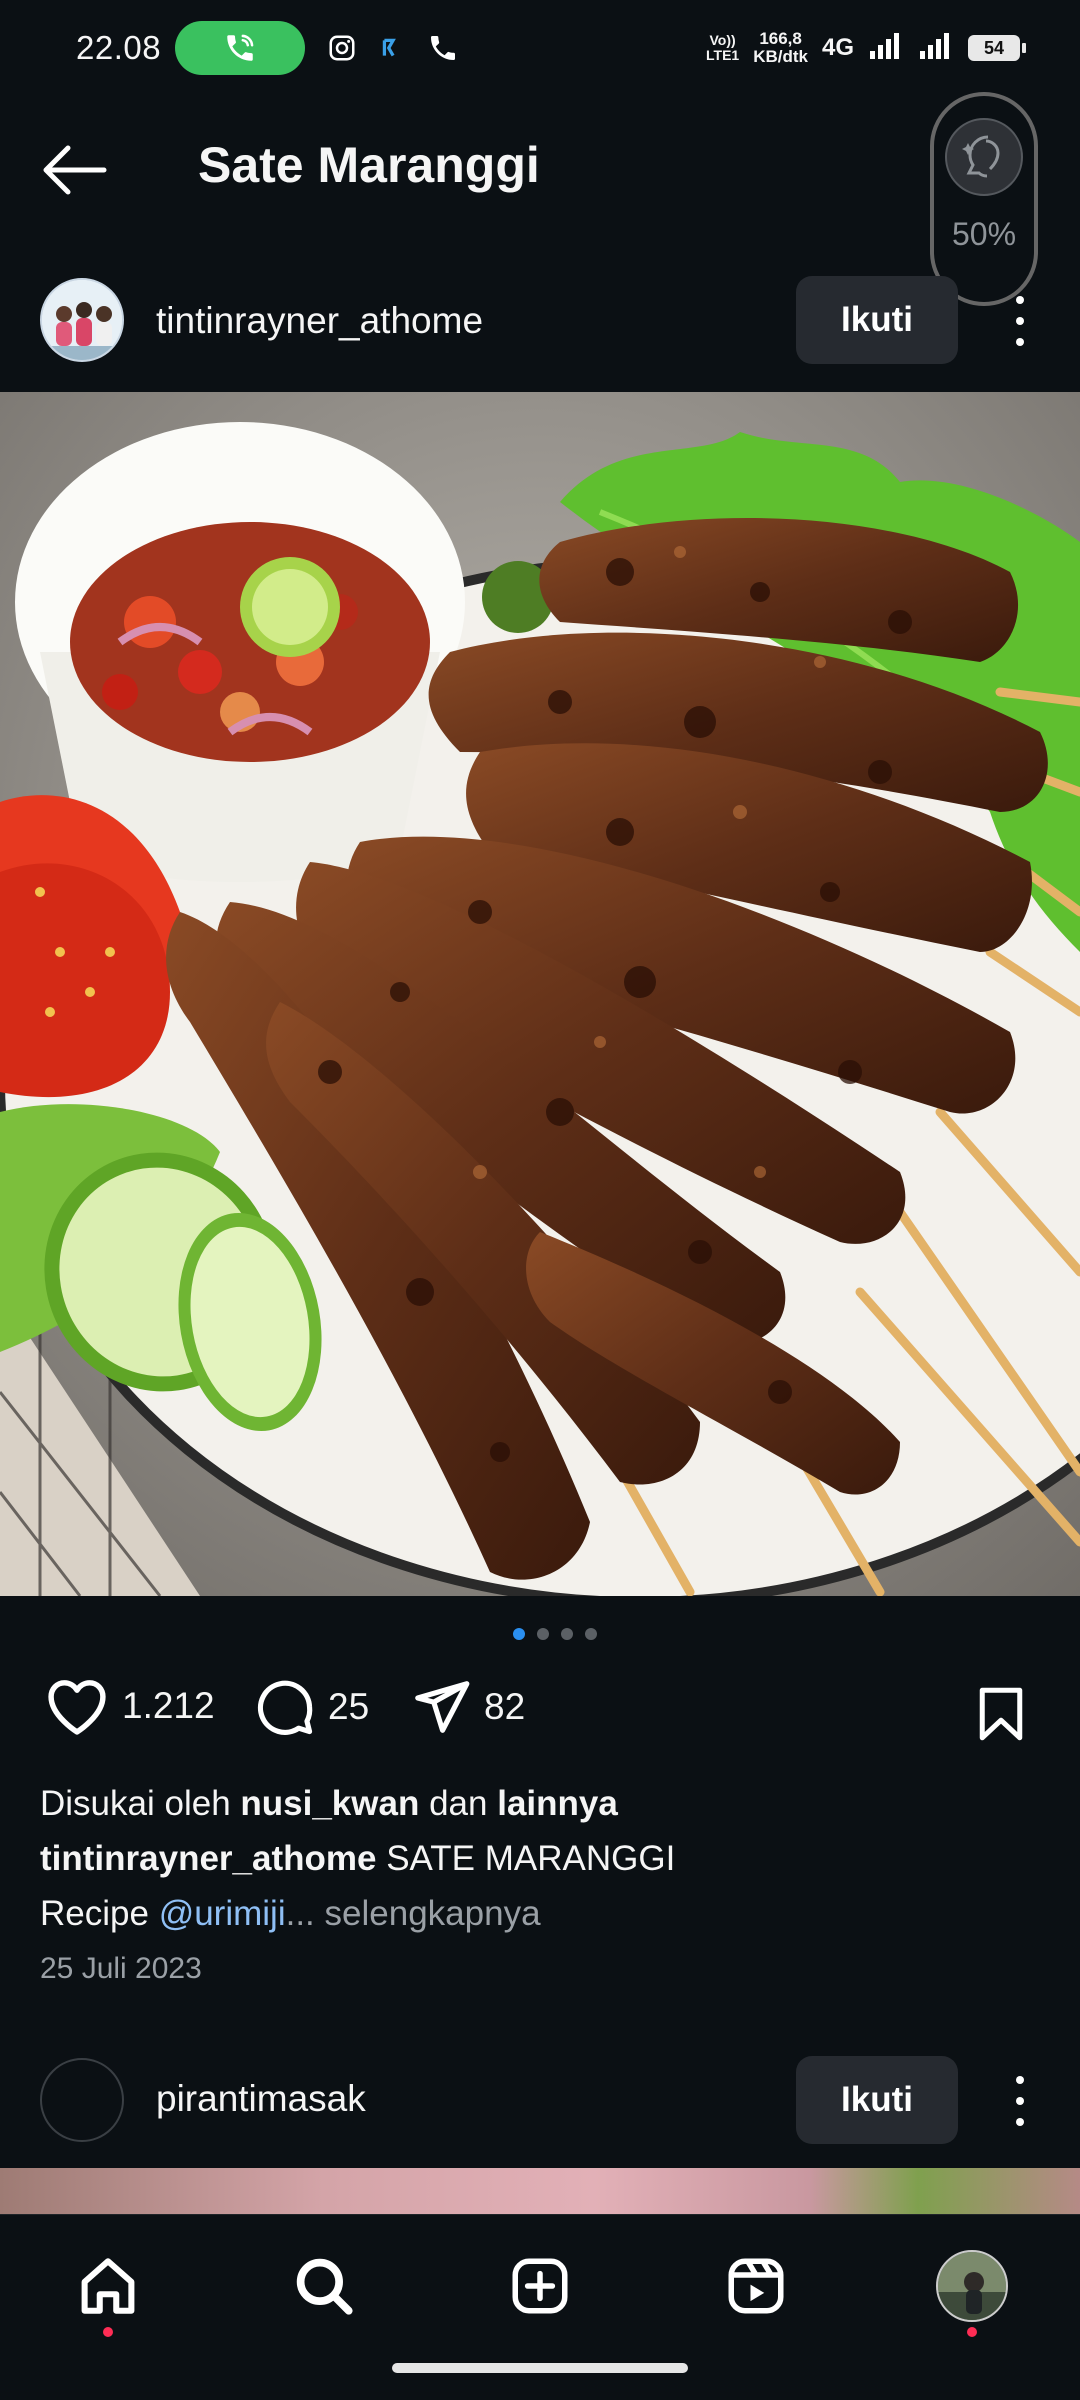 This screenshot has width=1080, height=2400. I want to click on follow-button: Ikuti, so click(877, 320).